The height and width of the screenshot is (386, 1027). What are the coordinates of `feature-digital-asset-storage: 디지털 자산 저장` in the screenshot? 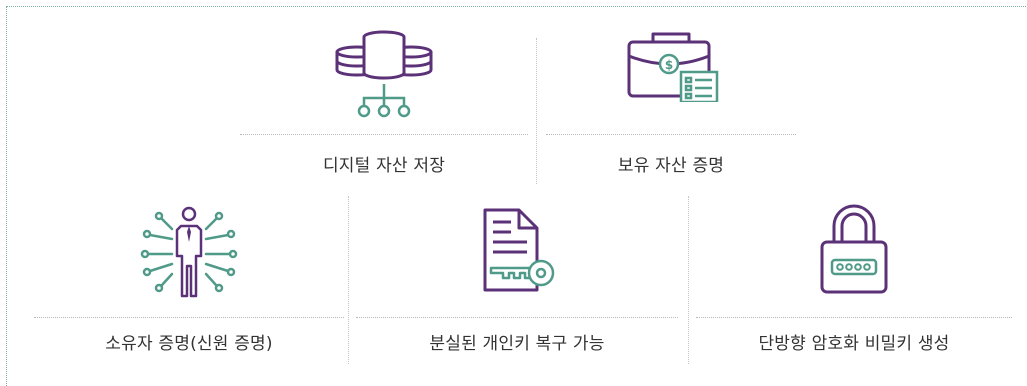 It's located at (384, 108).